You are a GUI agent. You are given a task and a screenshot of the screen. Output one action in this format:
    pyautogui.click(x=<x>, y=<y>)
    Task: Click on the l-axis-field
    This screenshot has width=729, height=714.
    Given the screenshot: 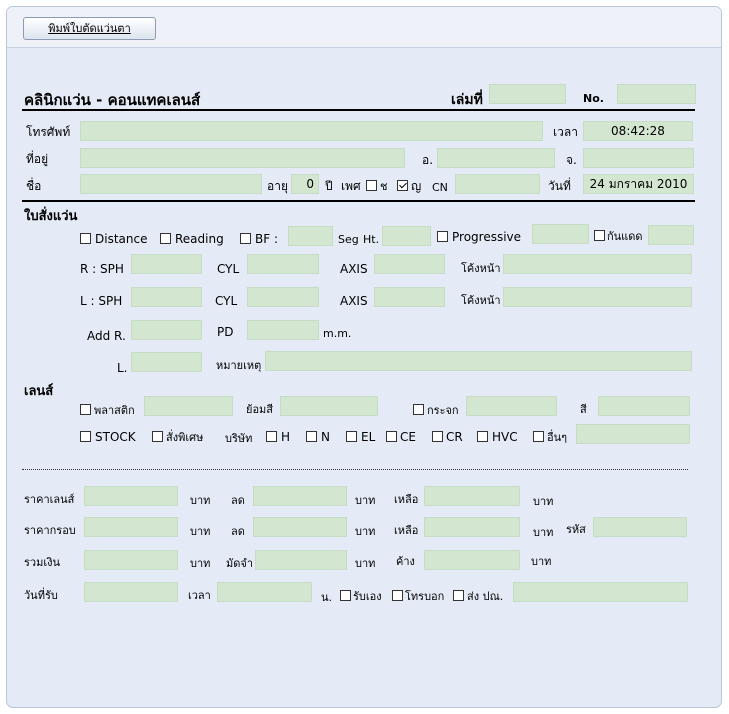 What is the action you would take?
    pyautogui.click(x=409, y=297)
    